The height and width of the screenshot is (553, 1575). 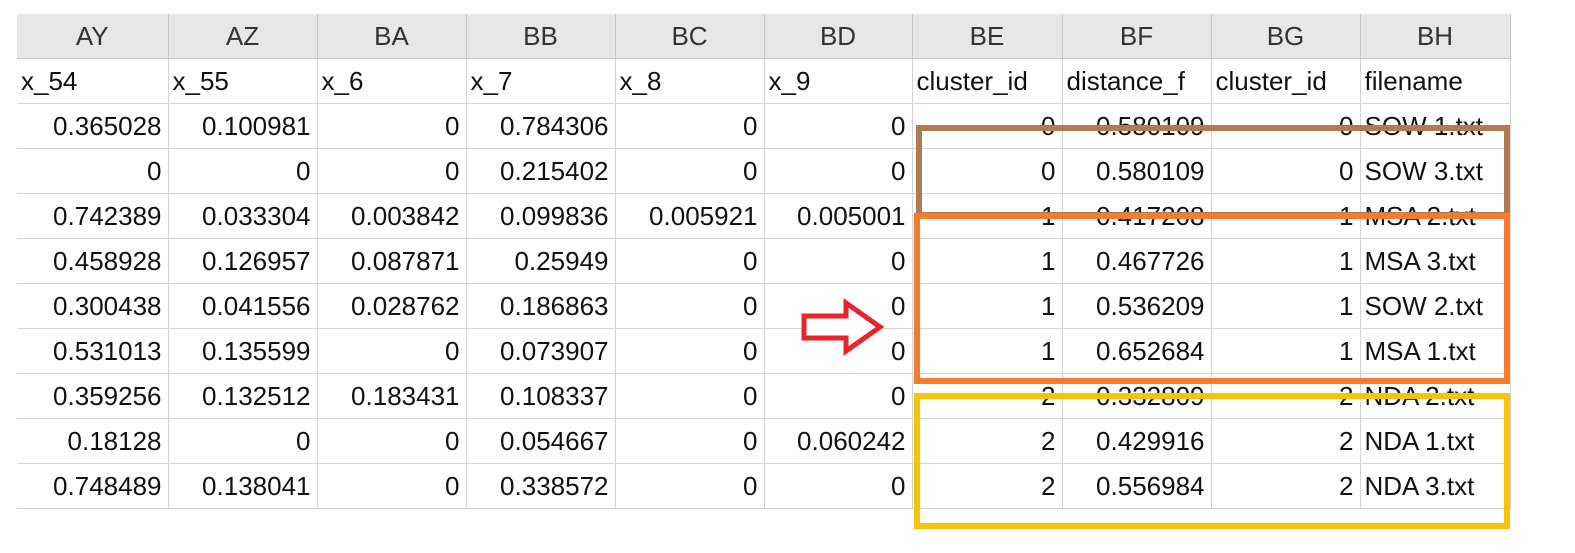 I want to click on table-cell: 0.332809, so click(x=1137, y=396).